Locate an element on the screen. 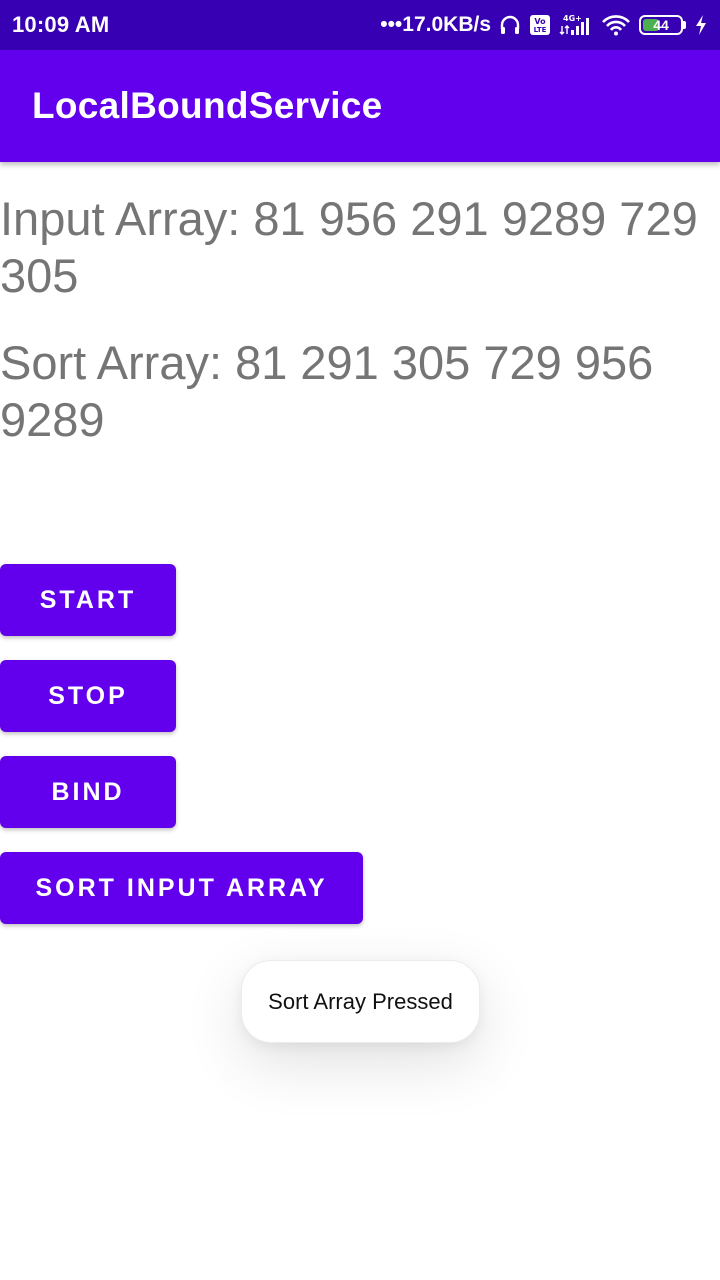 The height and width of the screenshot is (1280, 720). battery-icon: 44 is located at coordinates (662, 25).